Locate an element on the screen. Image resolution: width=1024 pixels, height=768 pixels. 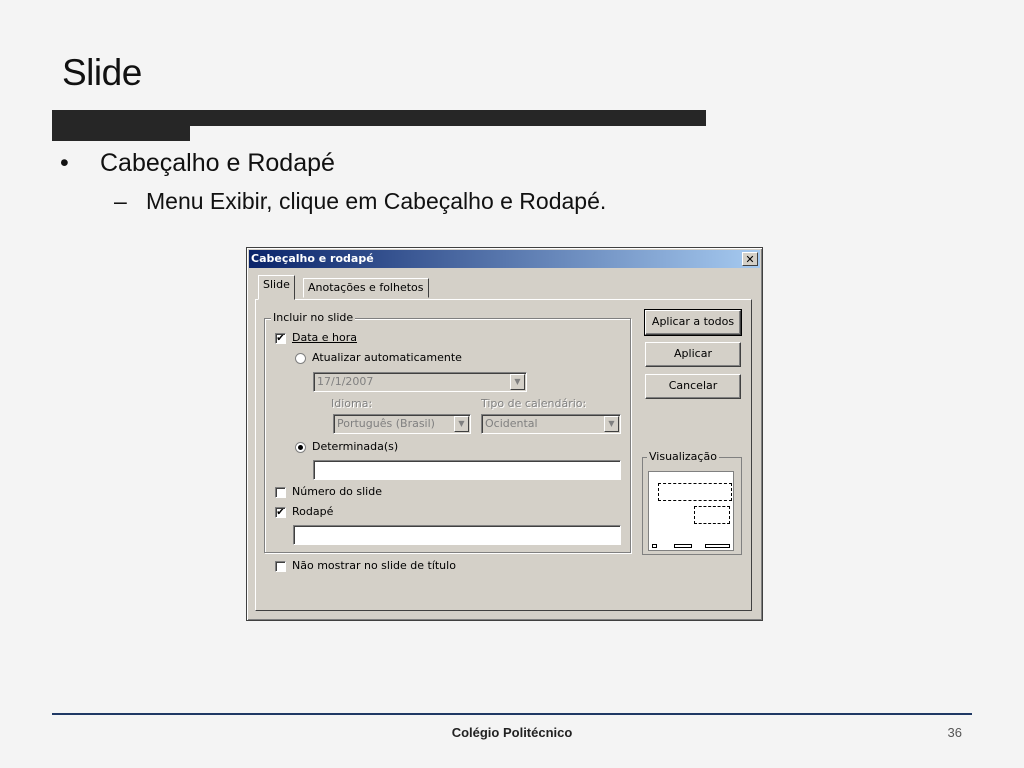
footer-checkbox: ✔ is located at coordinates (280, 512).